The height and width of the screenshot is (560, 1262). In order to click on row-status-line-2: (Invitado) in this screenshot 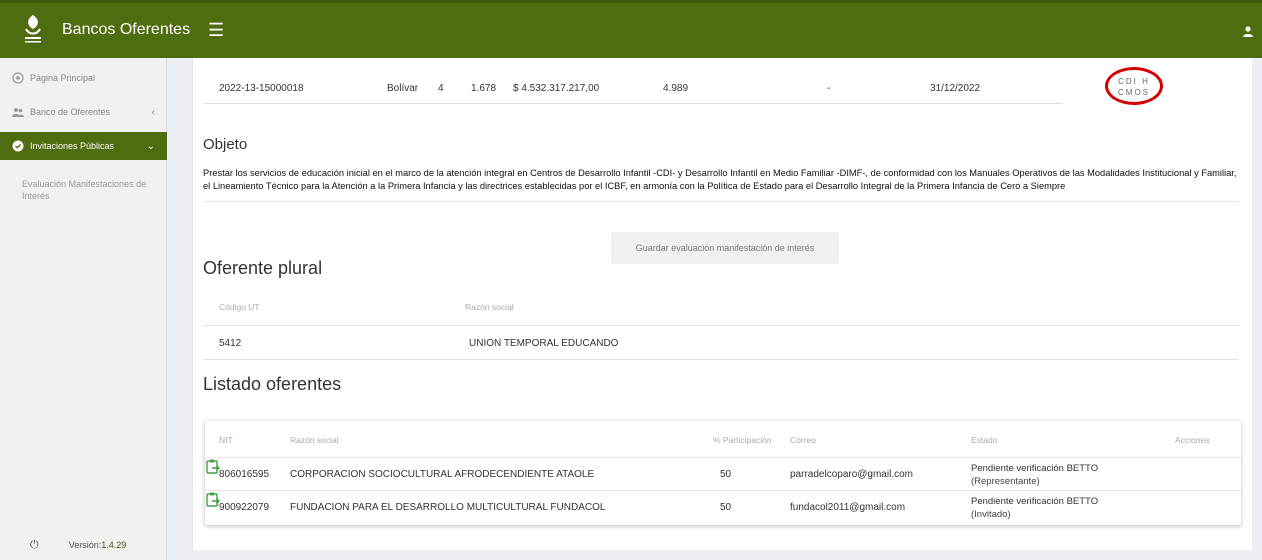, I will do `click(991, 514)`.